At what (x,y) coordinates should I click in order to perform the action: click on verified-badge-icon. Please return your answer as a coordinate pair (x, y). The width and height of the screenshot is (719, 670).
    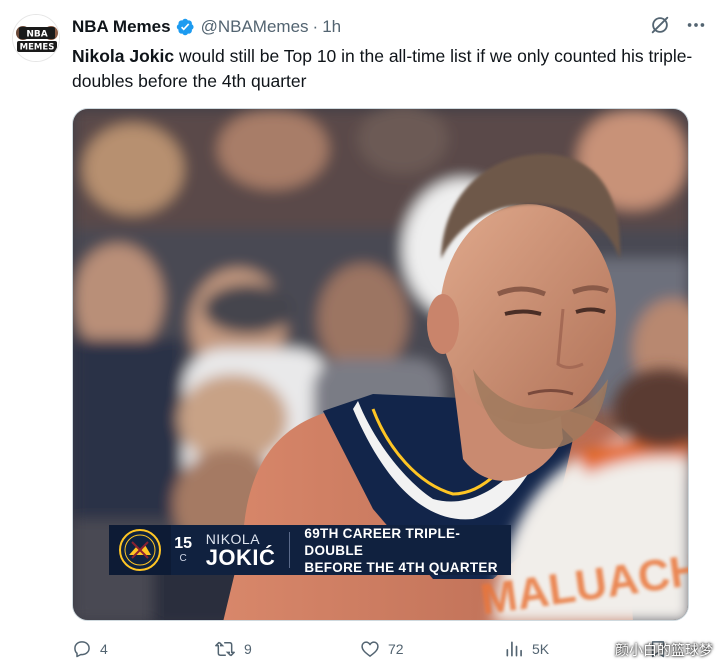
    Looking at the image, I should click on (185, 27).